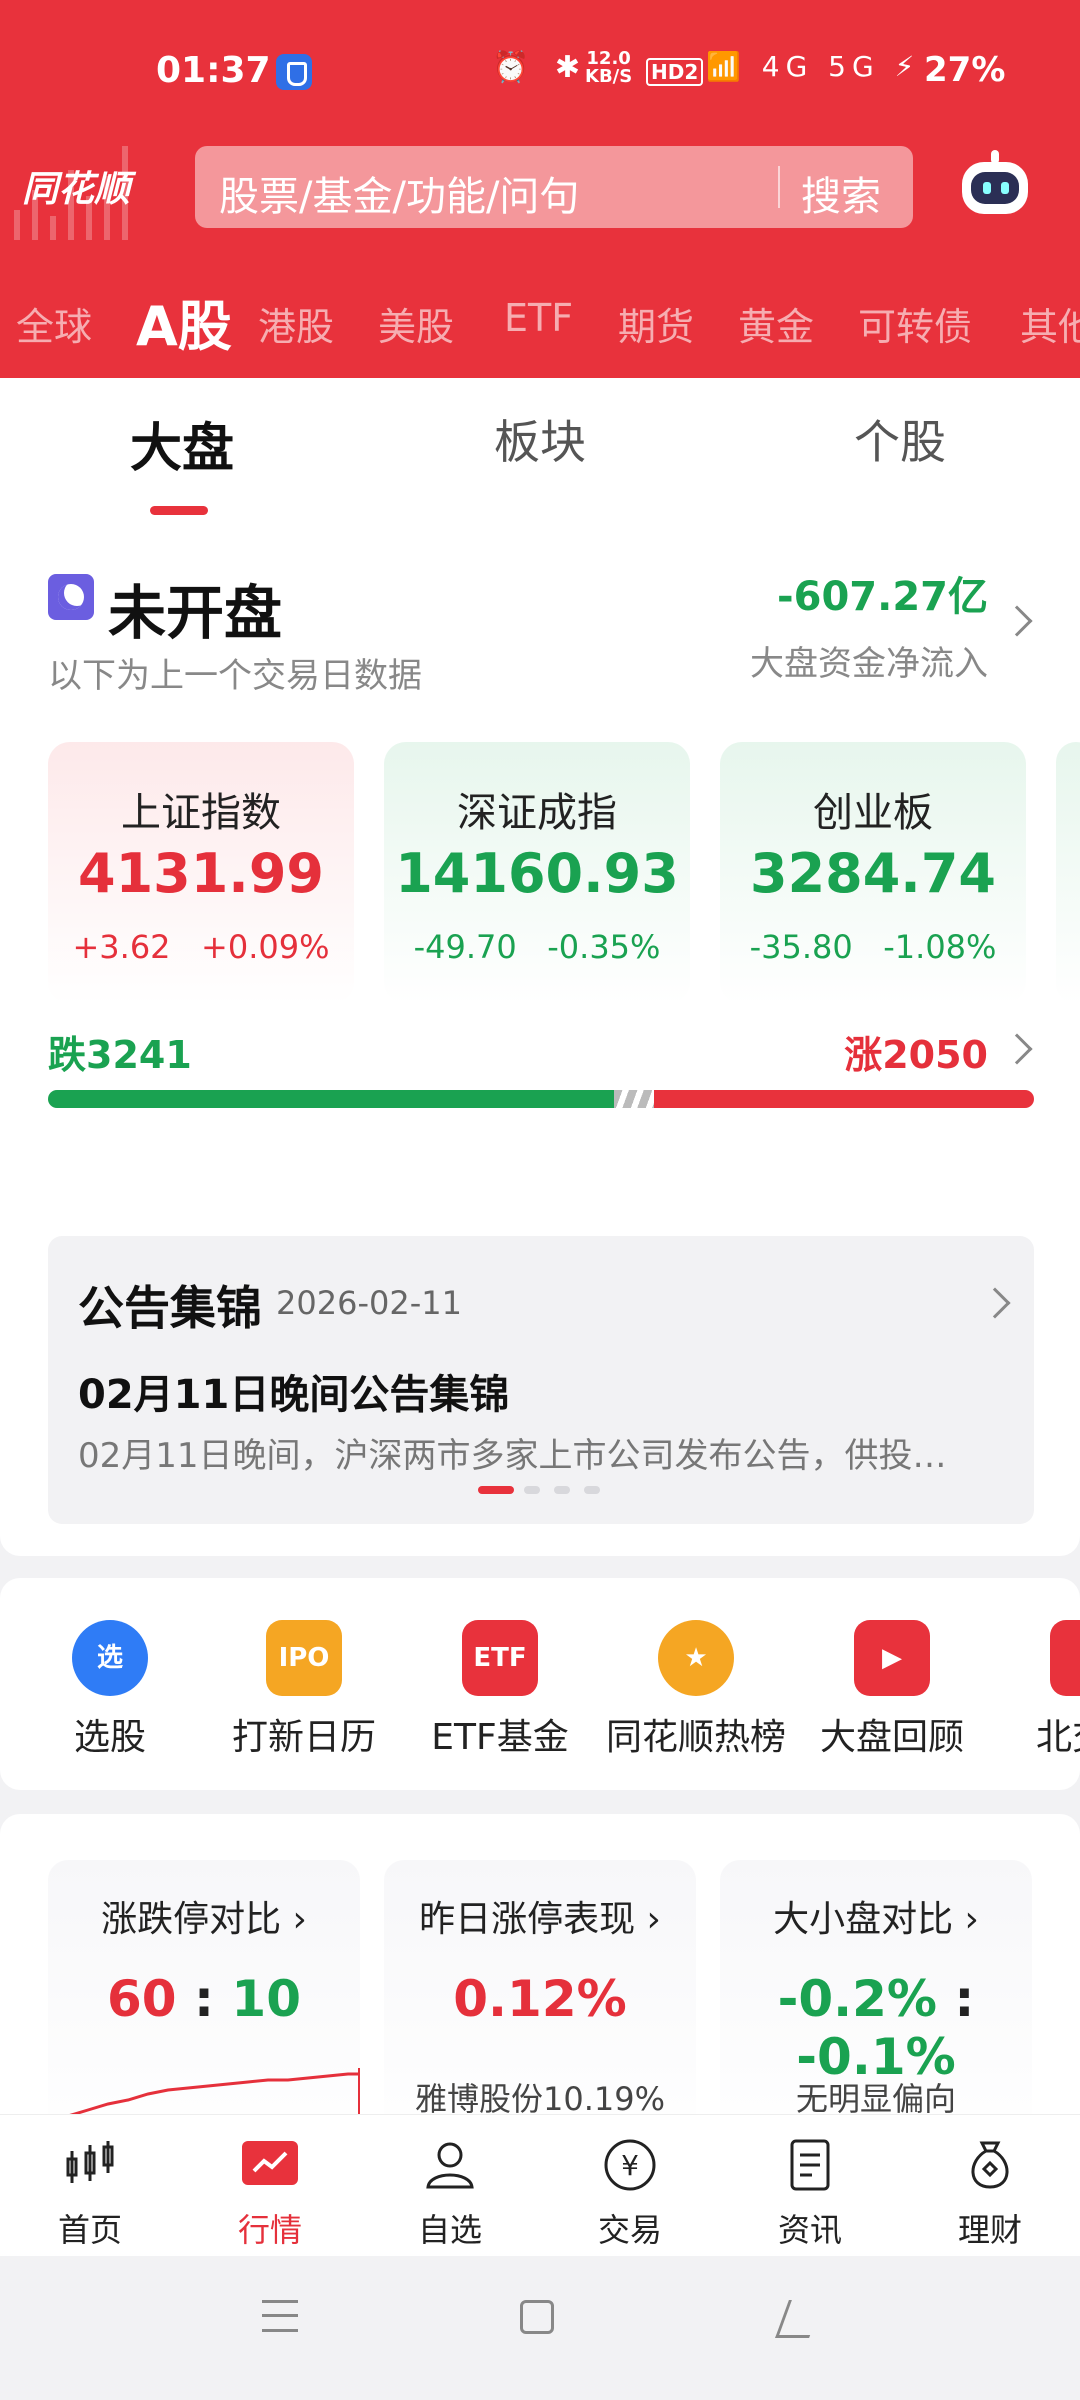 The image size is (1080, 2400). Describe the element at coordinates (869, 660) in the screenshot. I see `net-capital-flow-label: 大盘资金净流入` at that location.